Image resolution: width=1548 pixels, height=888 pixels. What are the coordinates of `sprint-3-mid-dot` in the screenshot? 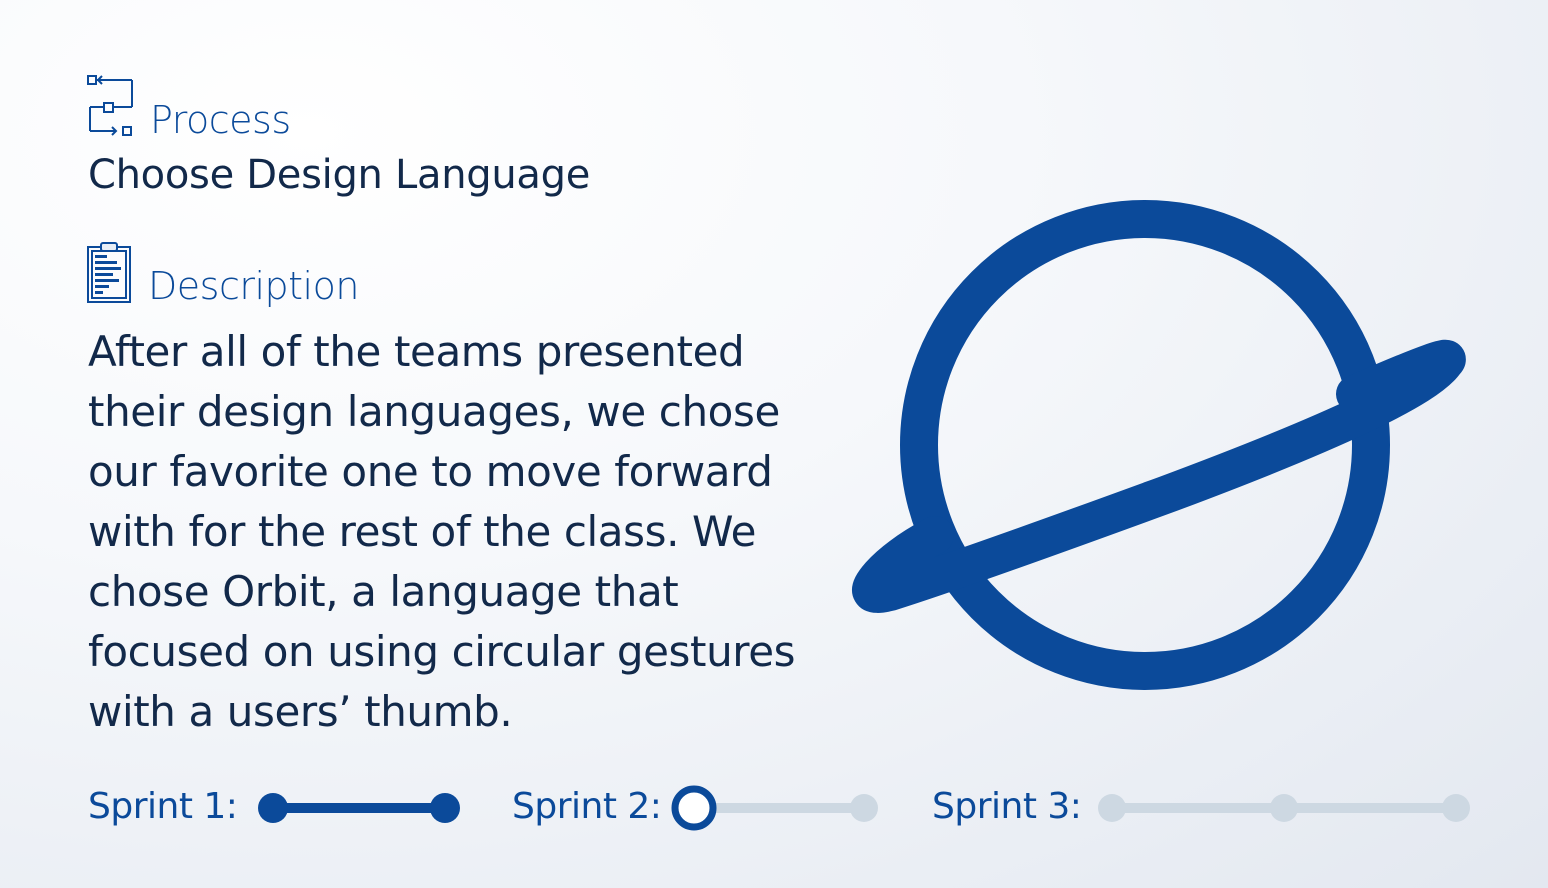 It's located at (1284, 808).